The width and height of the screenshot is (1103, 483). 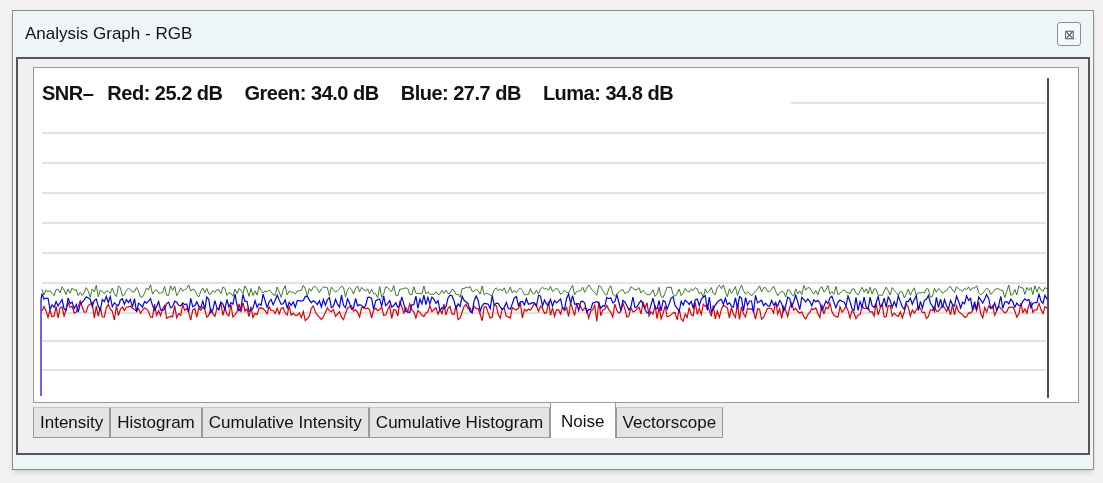 I want to click on window-title: Analysis Graph - RGB, so click(x=109, y=34).